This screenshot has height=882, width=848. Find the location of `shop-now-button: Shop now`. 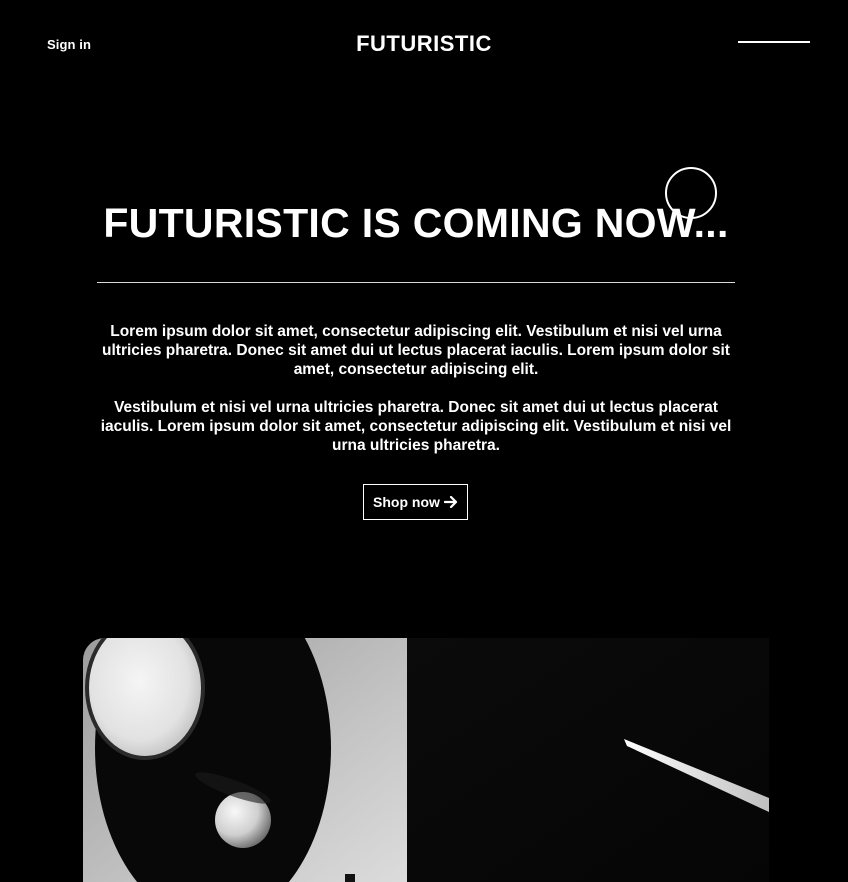

shop-now-button: Shop now is located at coordinates (415, 502).